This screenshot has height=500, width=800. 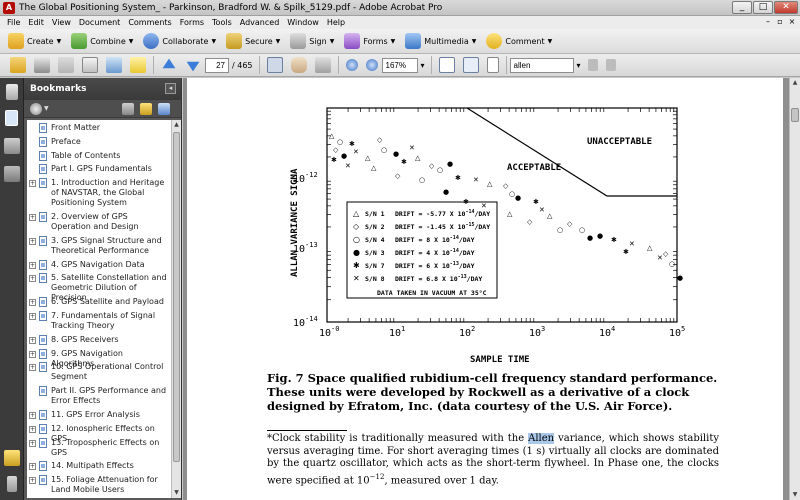 What do you see at coordinates (541, 65) in the screenshot?
I see `find-input` at bounding box center [541, 65].